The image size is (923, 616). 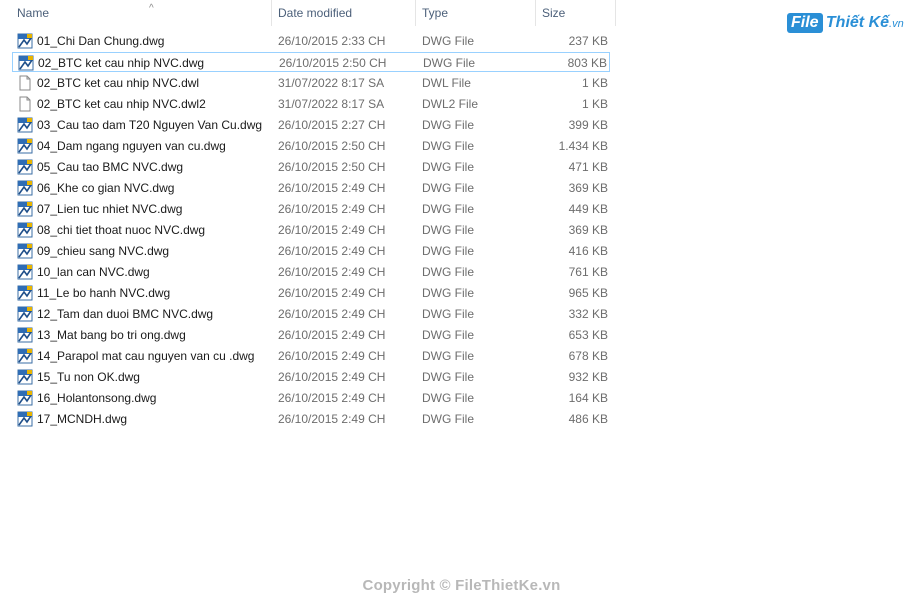 What do you see at coordinates (588, 167) in the screenshot?
I see `file-size: 471 KB` at bounding box center [588, 167].